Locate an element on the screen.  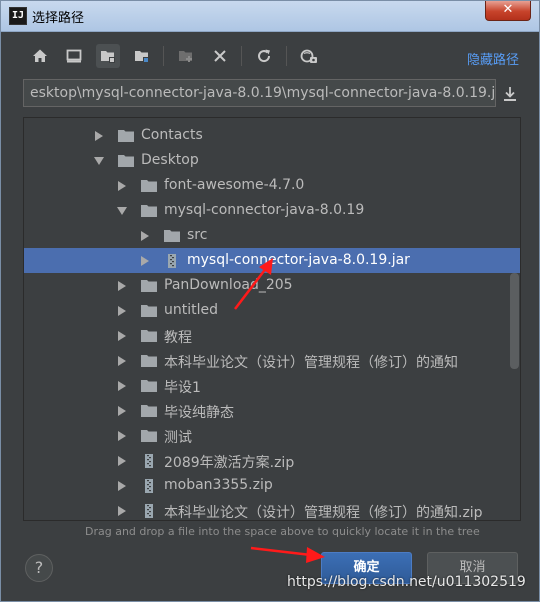
tree-row-selected: mysql-connector-java-8.0.19.jar is located at coordinates (272, 260).